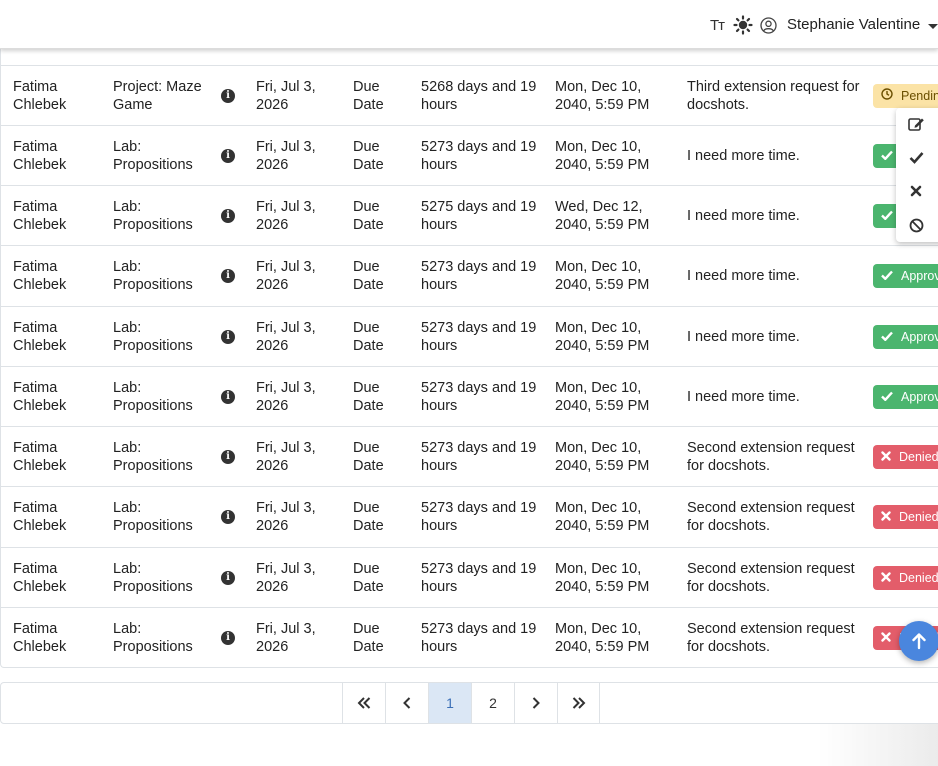  What do you see at coordinates (916, 225) in the screenshot?
I see `ban-icon` at bounding box center [916, 225].